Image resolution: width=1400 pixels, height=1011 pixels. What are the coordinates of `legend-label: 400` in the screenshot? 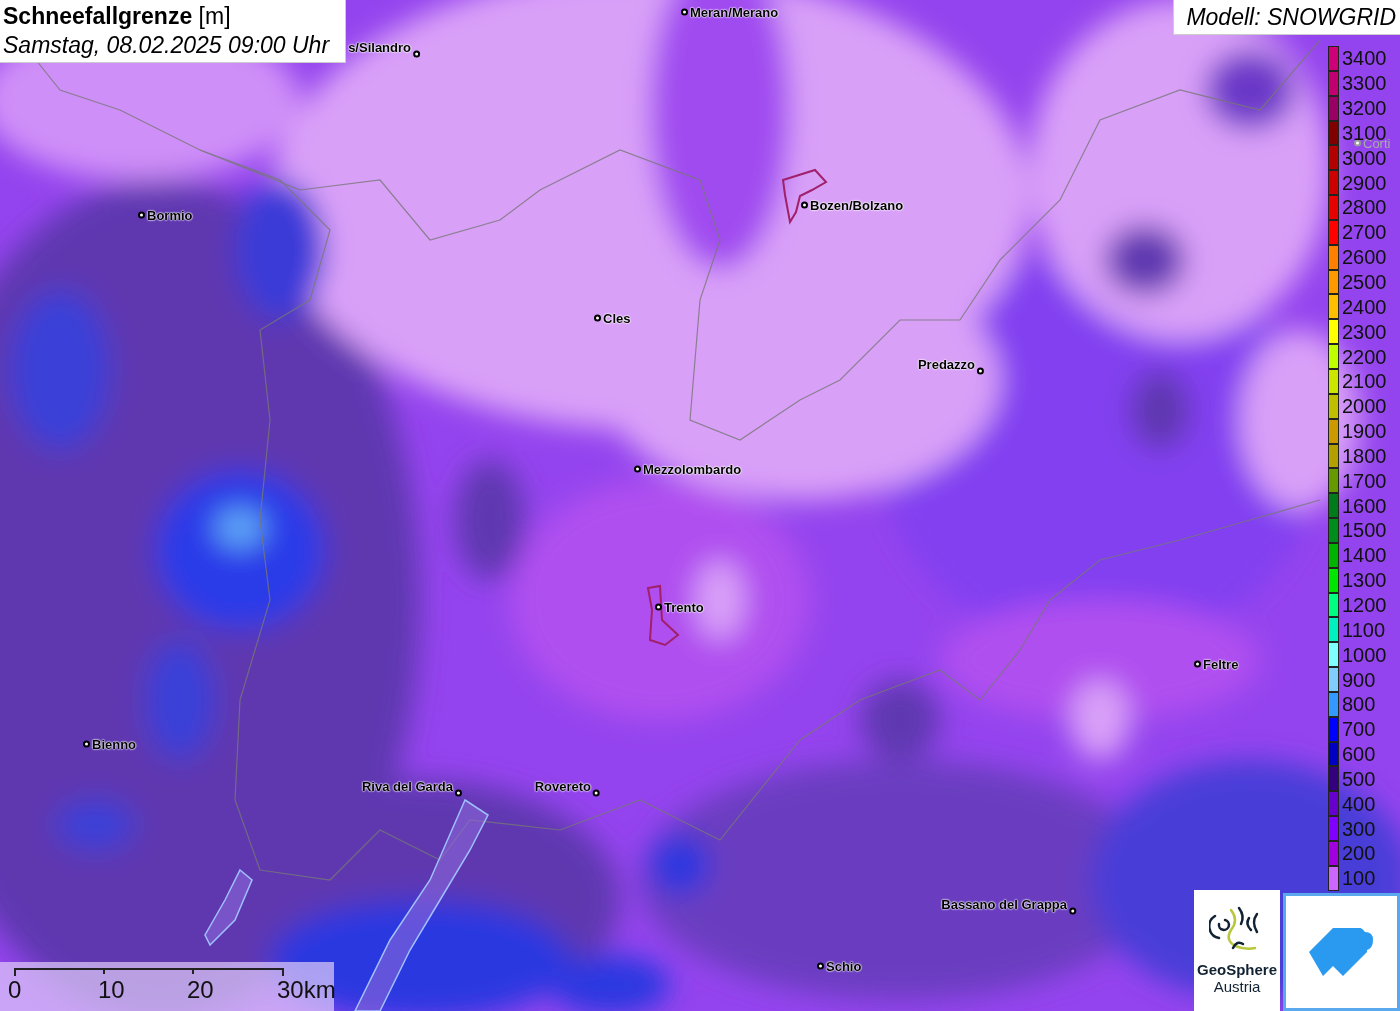 It's located at (1359, 803).